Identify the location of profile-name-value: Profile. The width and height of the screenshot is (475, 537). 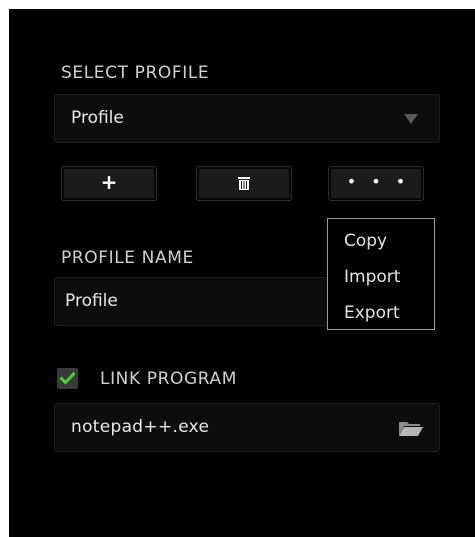
(91, 301).